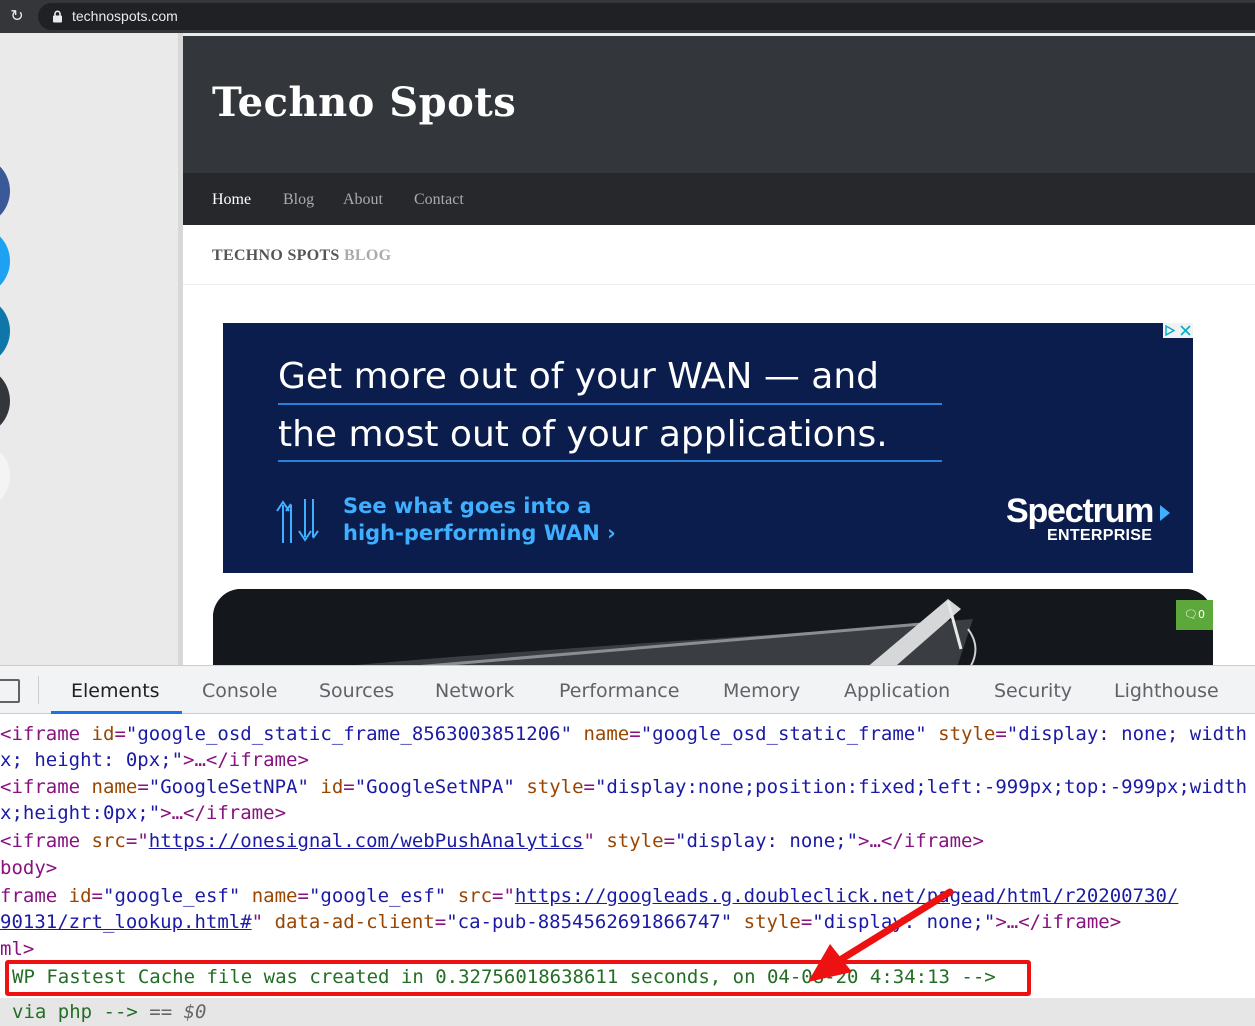 This screenshot has height=1026, width=1255. Describe the element at coordinates (1080, 511) in the screenshot. I see `spectrum-logo: Spectrum` at that location.